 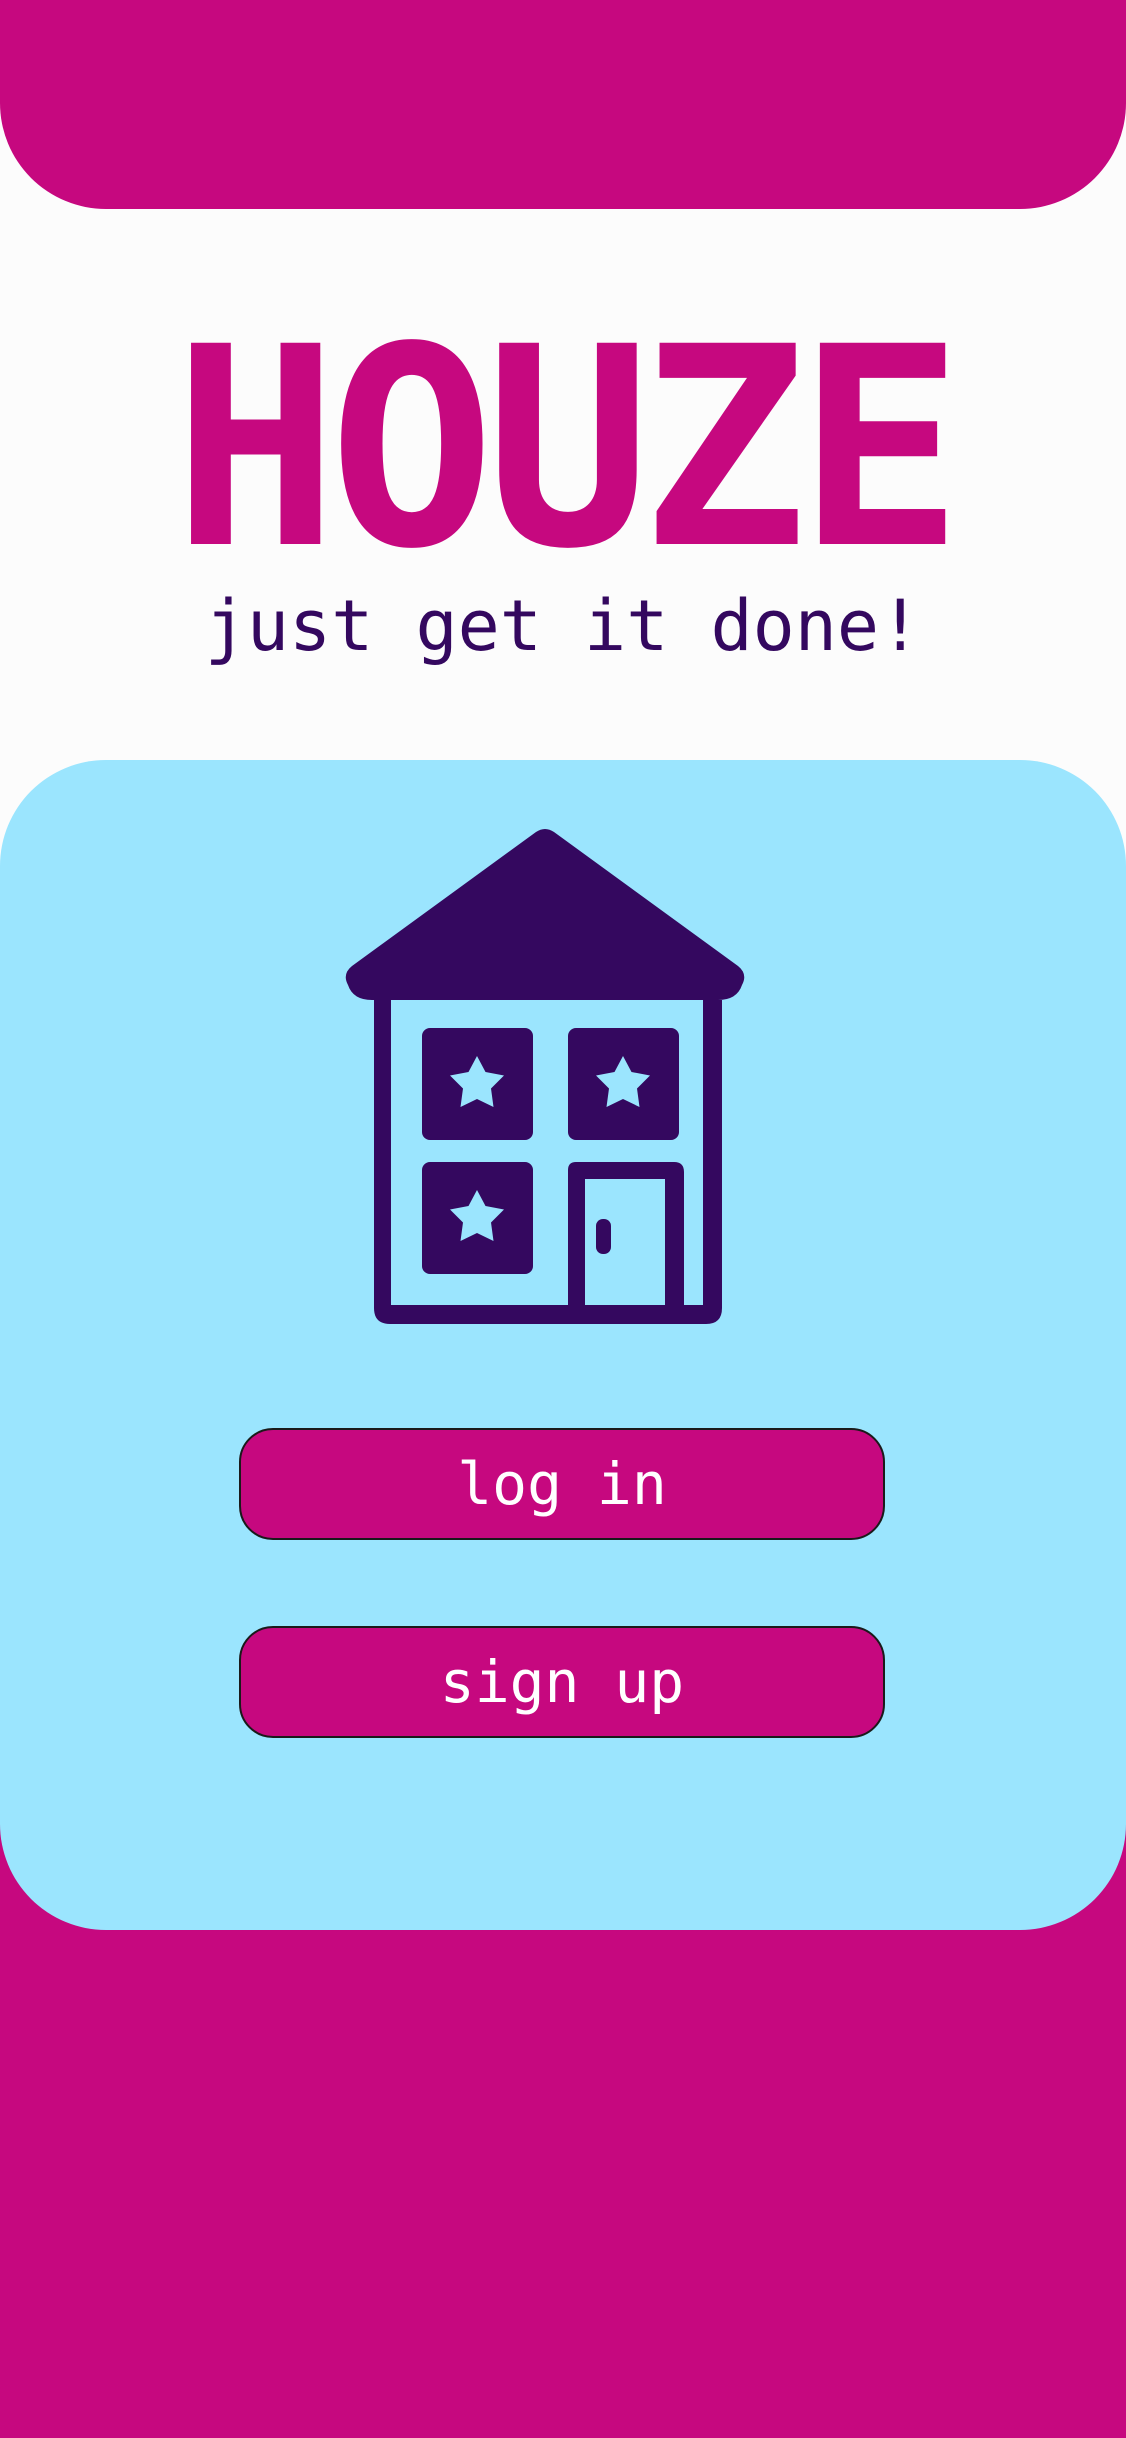 I want to click on top-banner, so click(x=563, y=104).